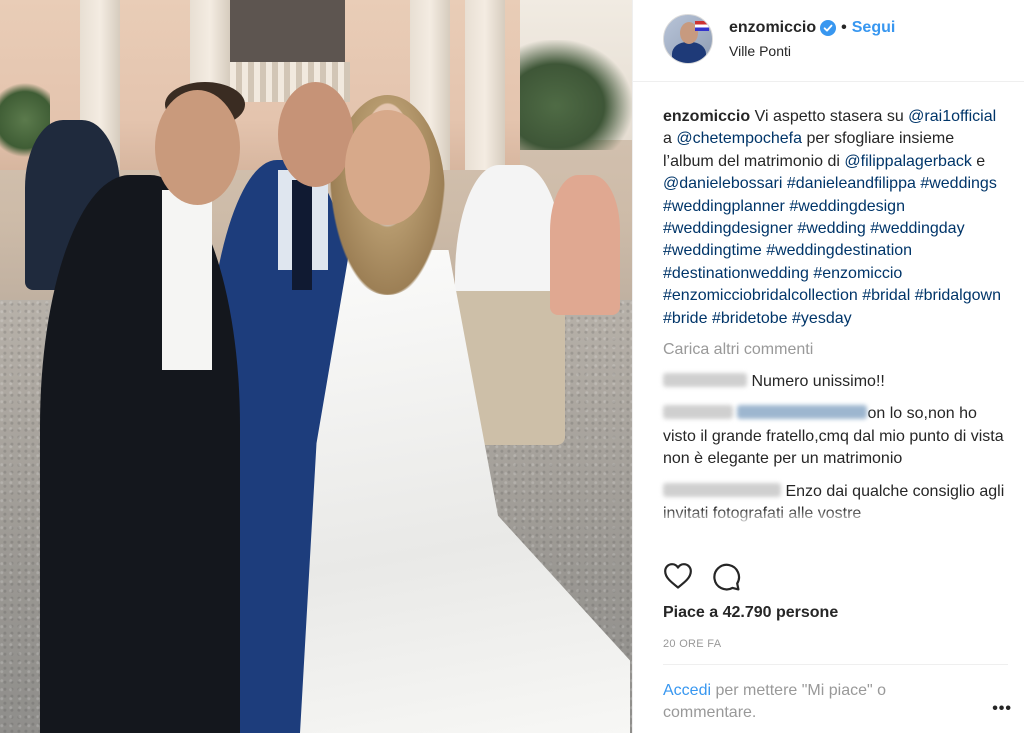 The height and width of the screenshot is (733, 1024). I want to click on mention-link: @danielebossari, so click(722, 183).